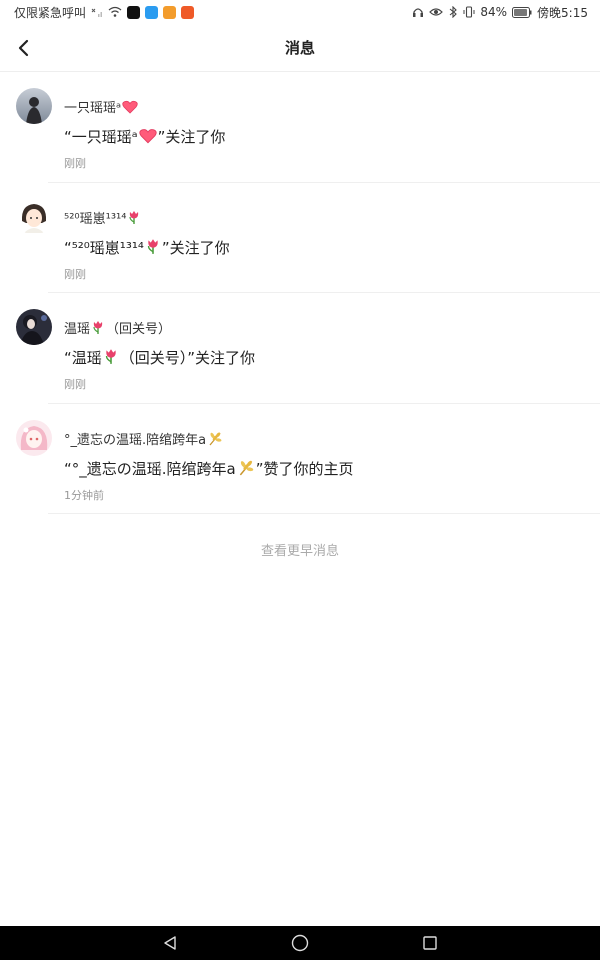  I want to click on battery-percent: 84%, so click(494, 12).